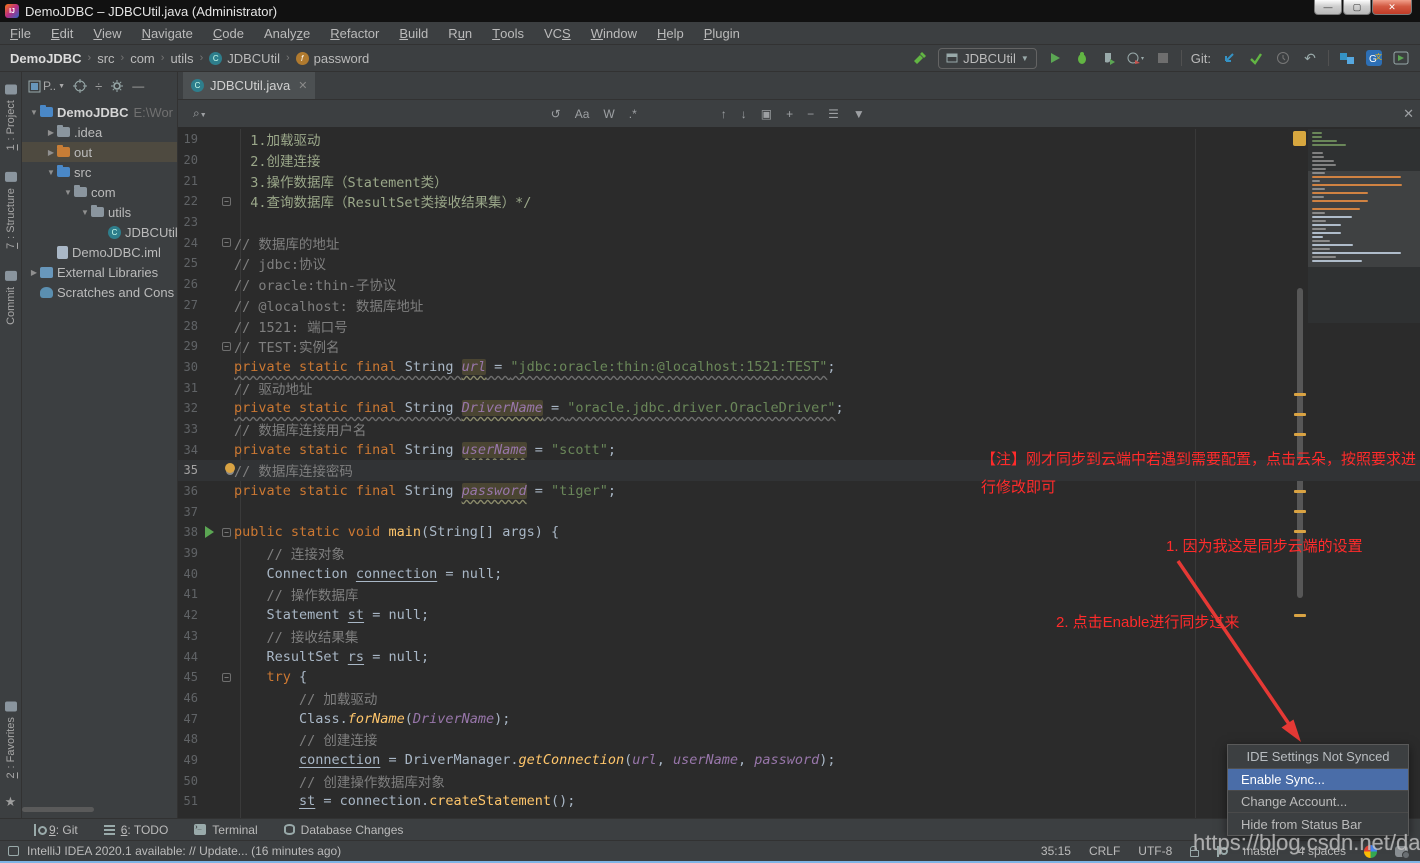 The height and width of the screenshot is (863, 1420). I want to click on code-line-29: 29 −// TEST:实例名, so click(799, 346).